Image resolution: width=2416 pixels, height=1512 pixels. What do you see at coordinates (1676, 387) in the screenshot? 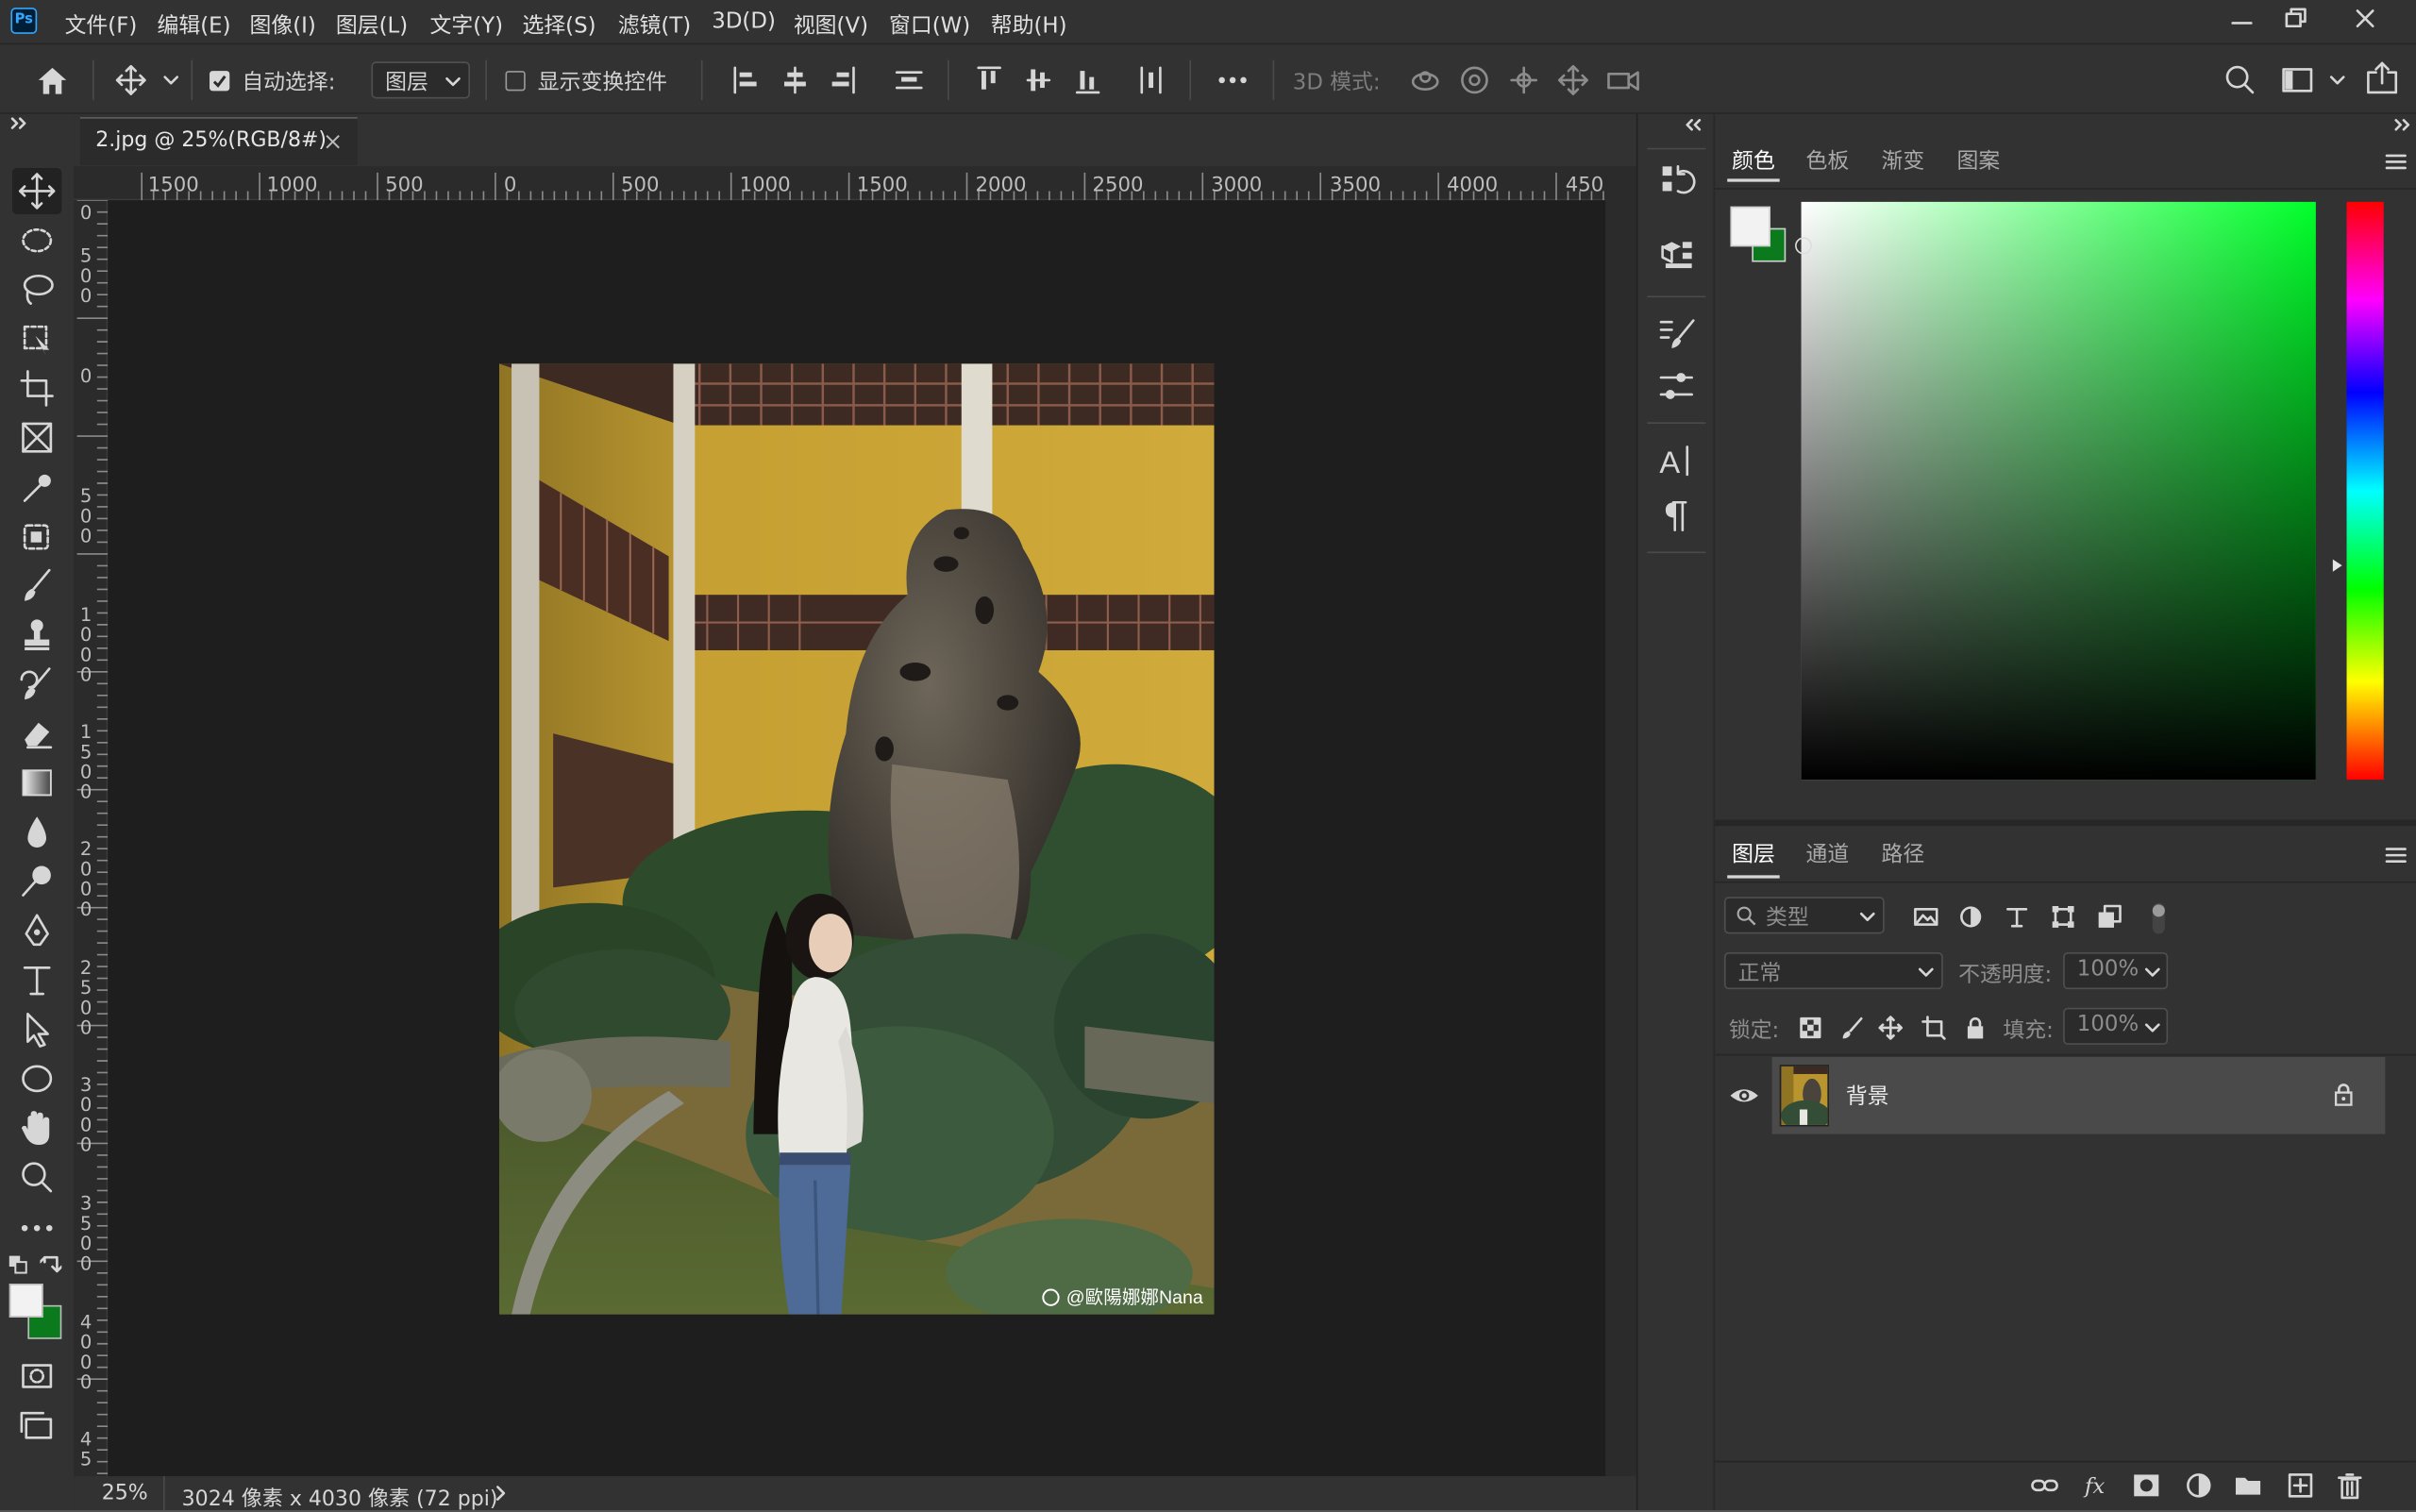
I see `adjustments-icon` at bounding box center [1676, 387].